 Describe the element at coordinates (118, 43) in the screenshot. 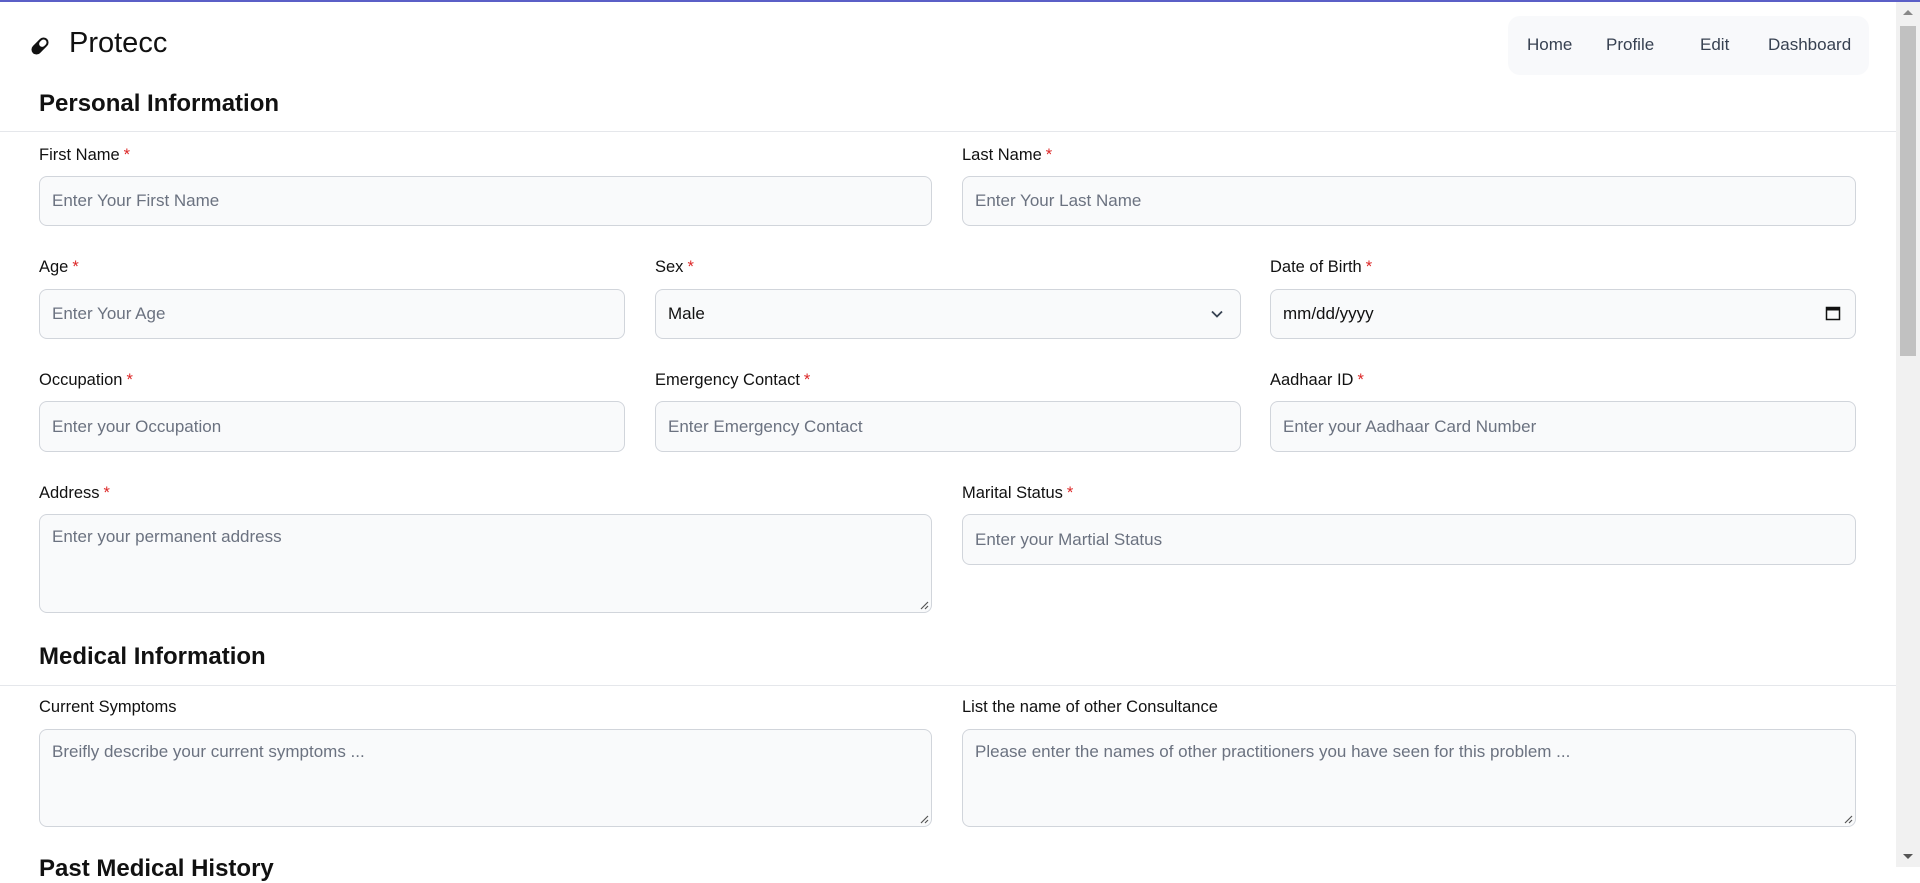

I see `brand-name: Protecc` at that location.